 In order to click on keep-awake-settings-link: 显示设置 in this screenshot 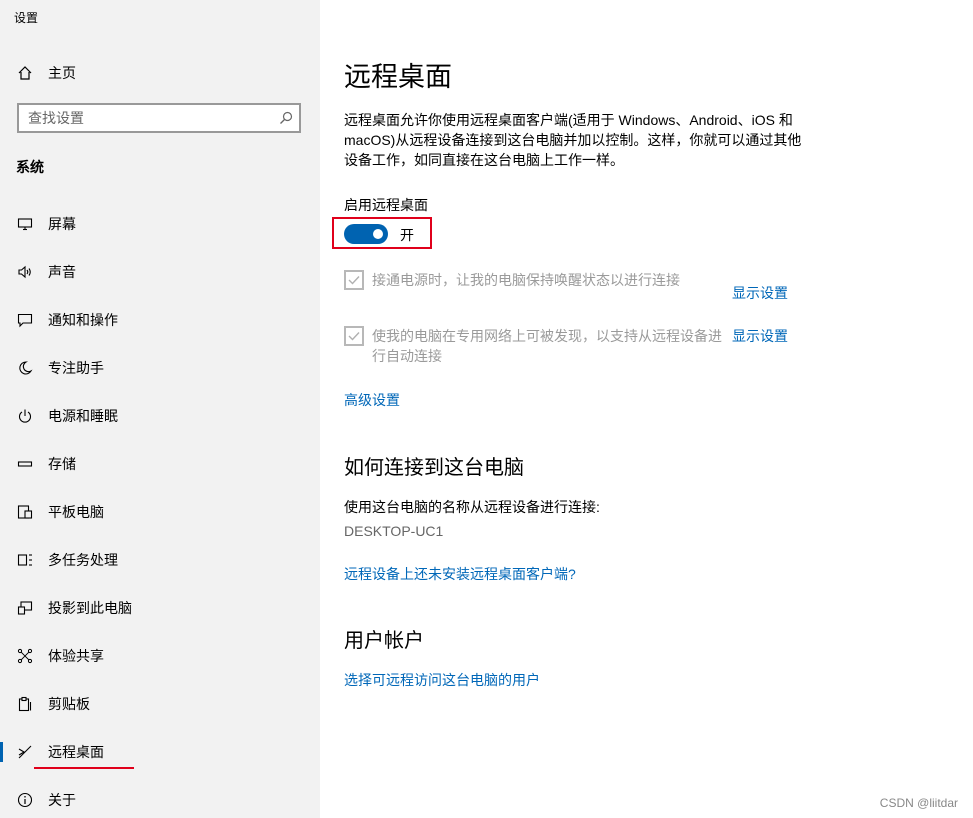, I will do `click(760, 293)`.